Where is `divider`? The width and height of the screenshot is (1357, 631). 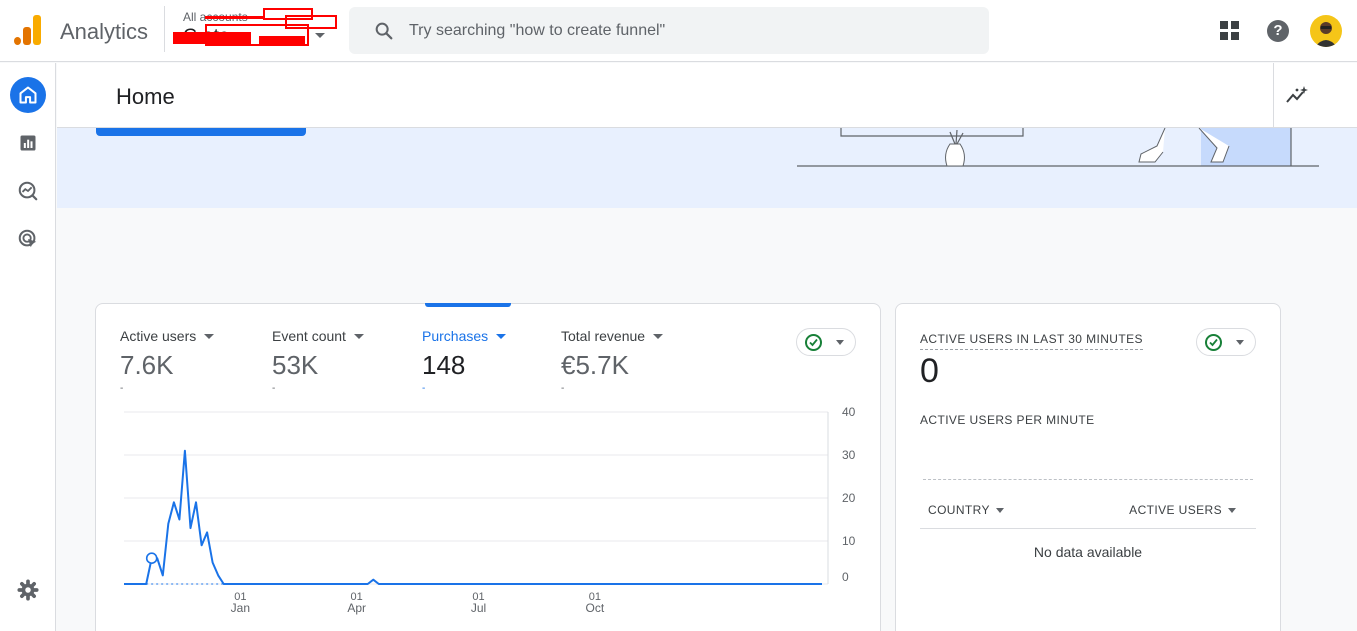 divider is located at coordinates (1273, 95).